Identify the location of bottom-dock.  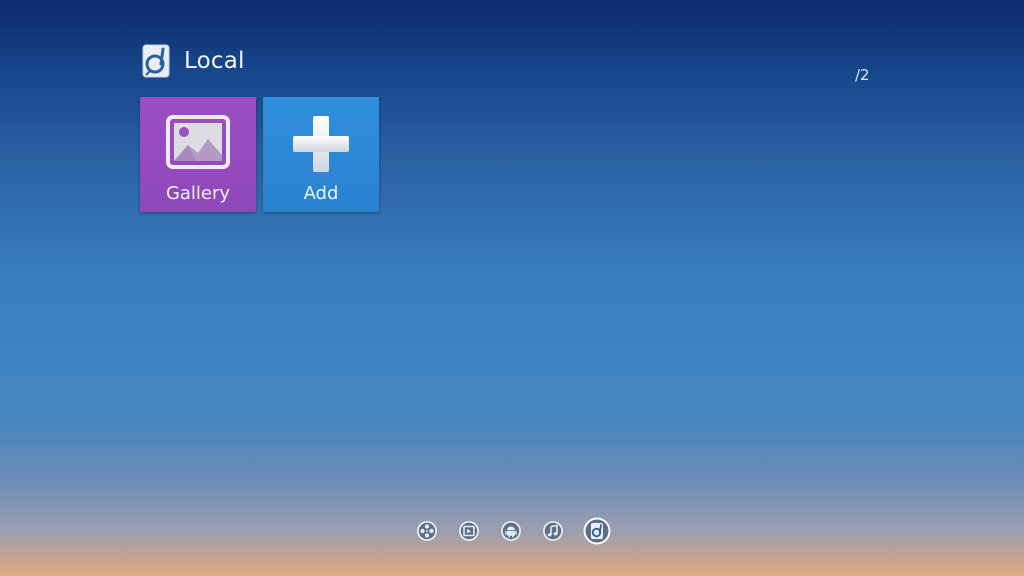
(513, 531).